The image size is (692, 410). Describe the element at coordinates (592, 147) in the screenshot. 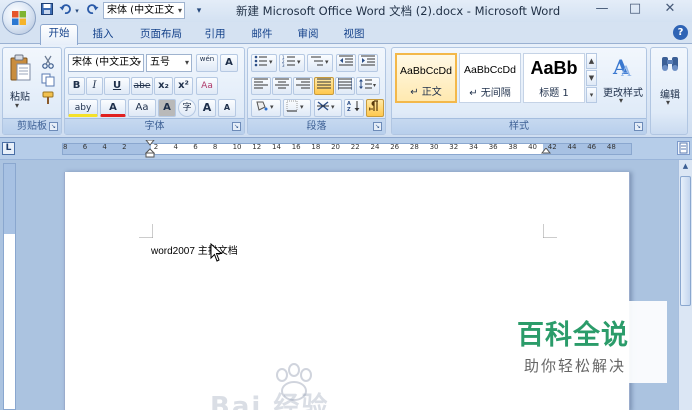

I see `ruler-number: 46` at that location.